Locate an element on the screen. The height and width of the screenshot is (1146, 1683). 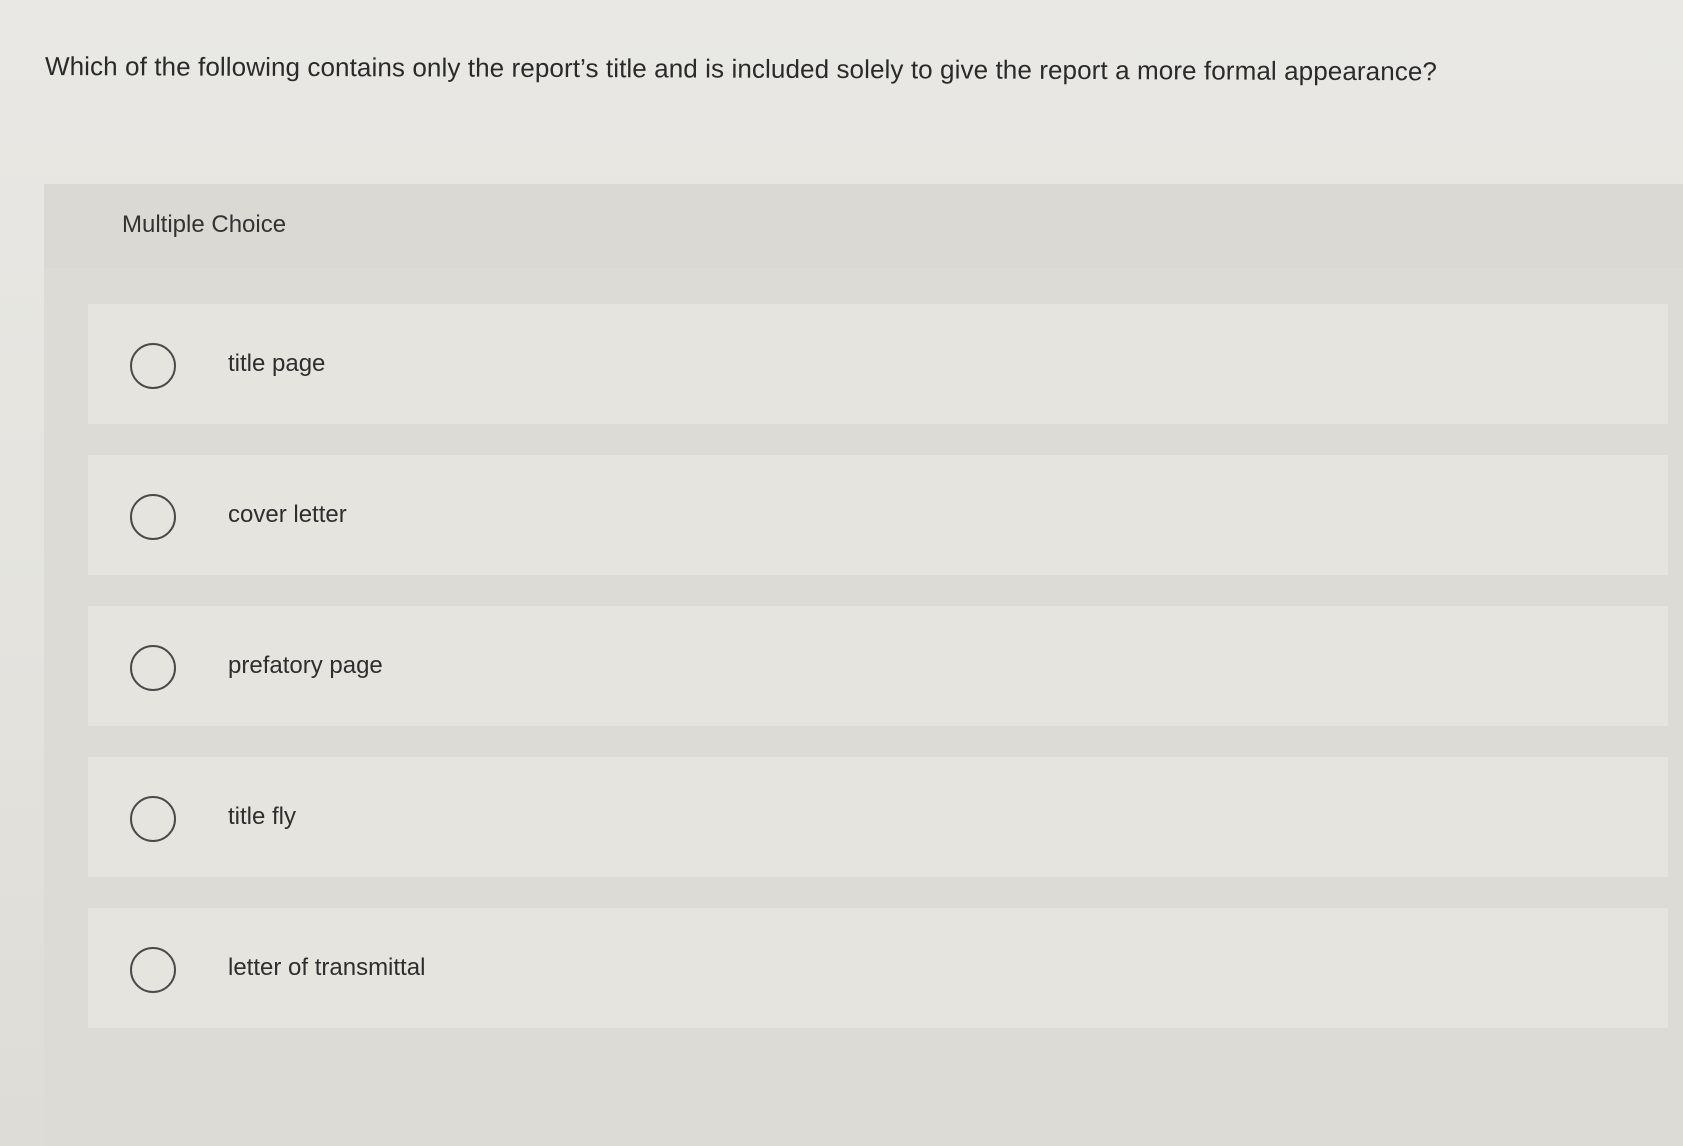
option-label: title page is located at coordinates (277, 363).